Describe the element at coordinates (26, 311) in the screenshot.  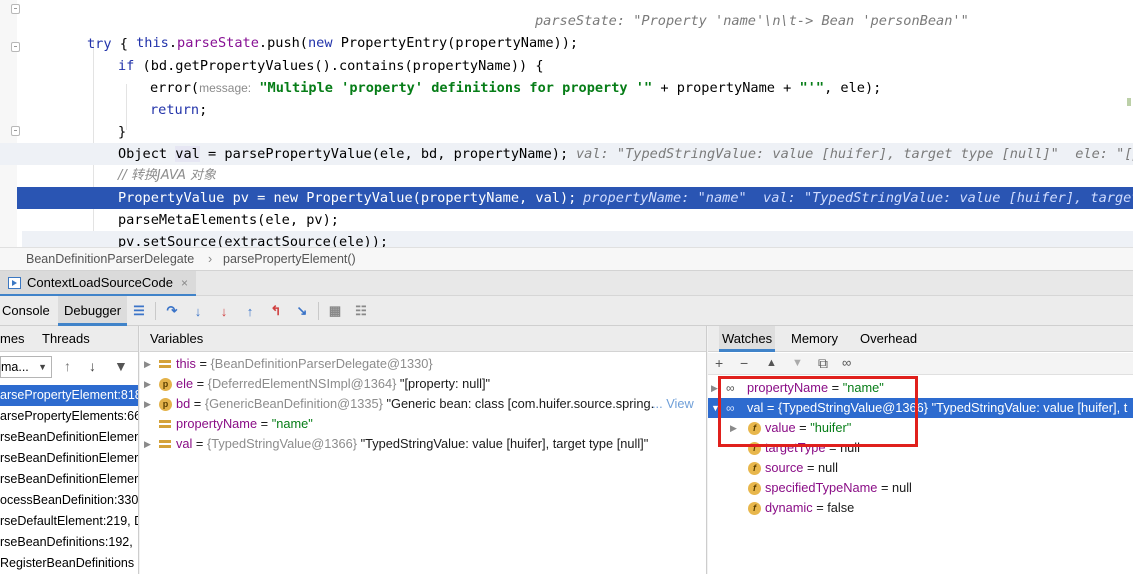
I see `tab-console: Console` at that location.